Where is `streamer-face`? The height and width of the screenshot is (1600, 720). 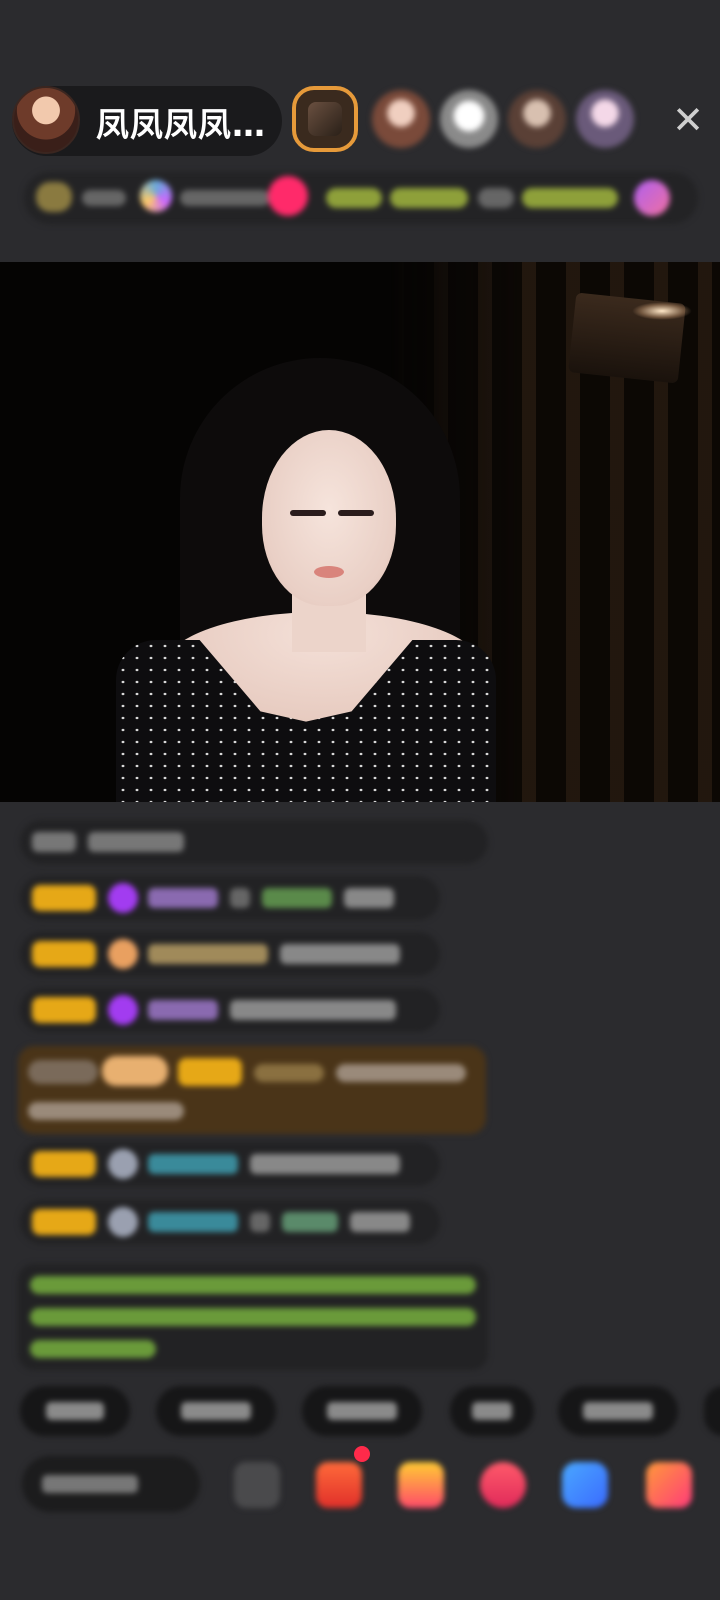 streamer-face is located at coordinates (329, 518).